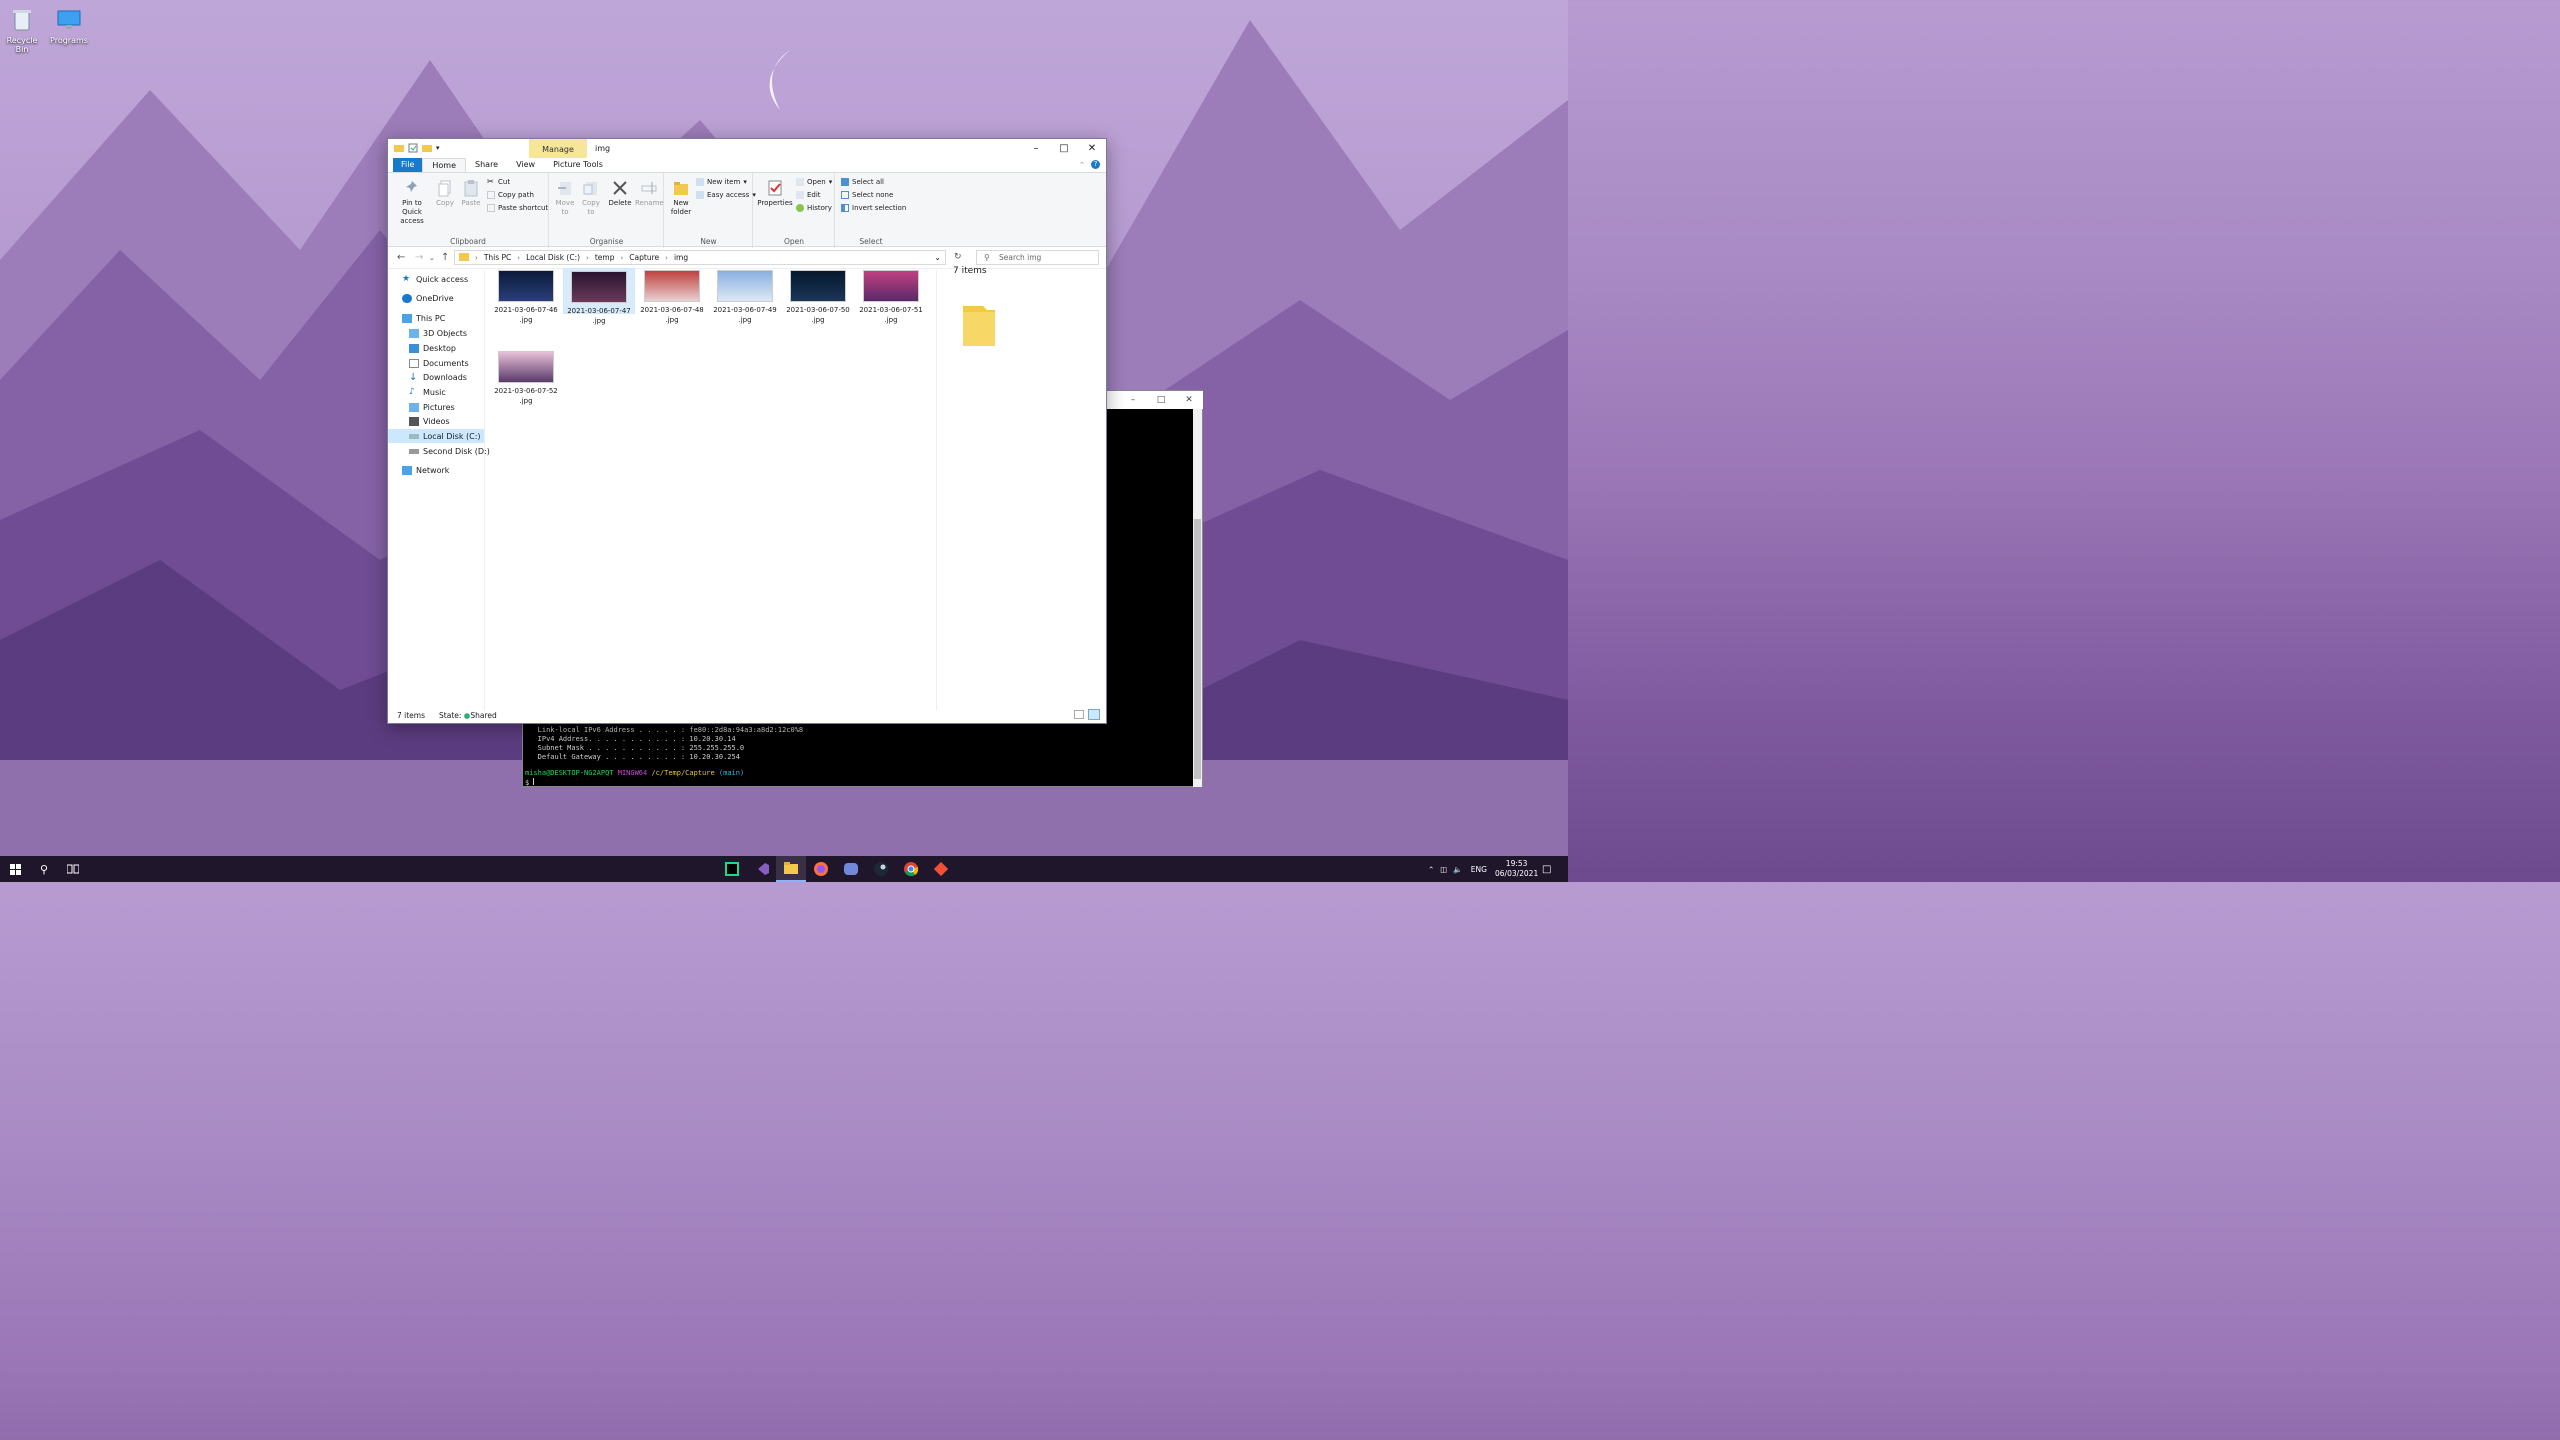 This screenshot has width=2560, height=1440. I want to click on nav-second-disk-d: Second Disk (D:), so click(449, 451).